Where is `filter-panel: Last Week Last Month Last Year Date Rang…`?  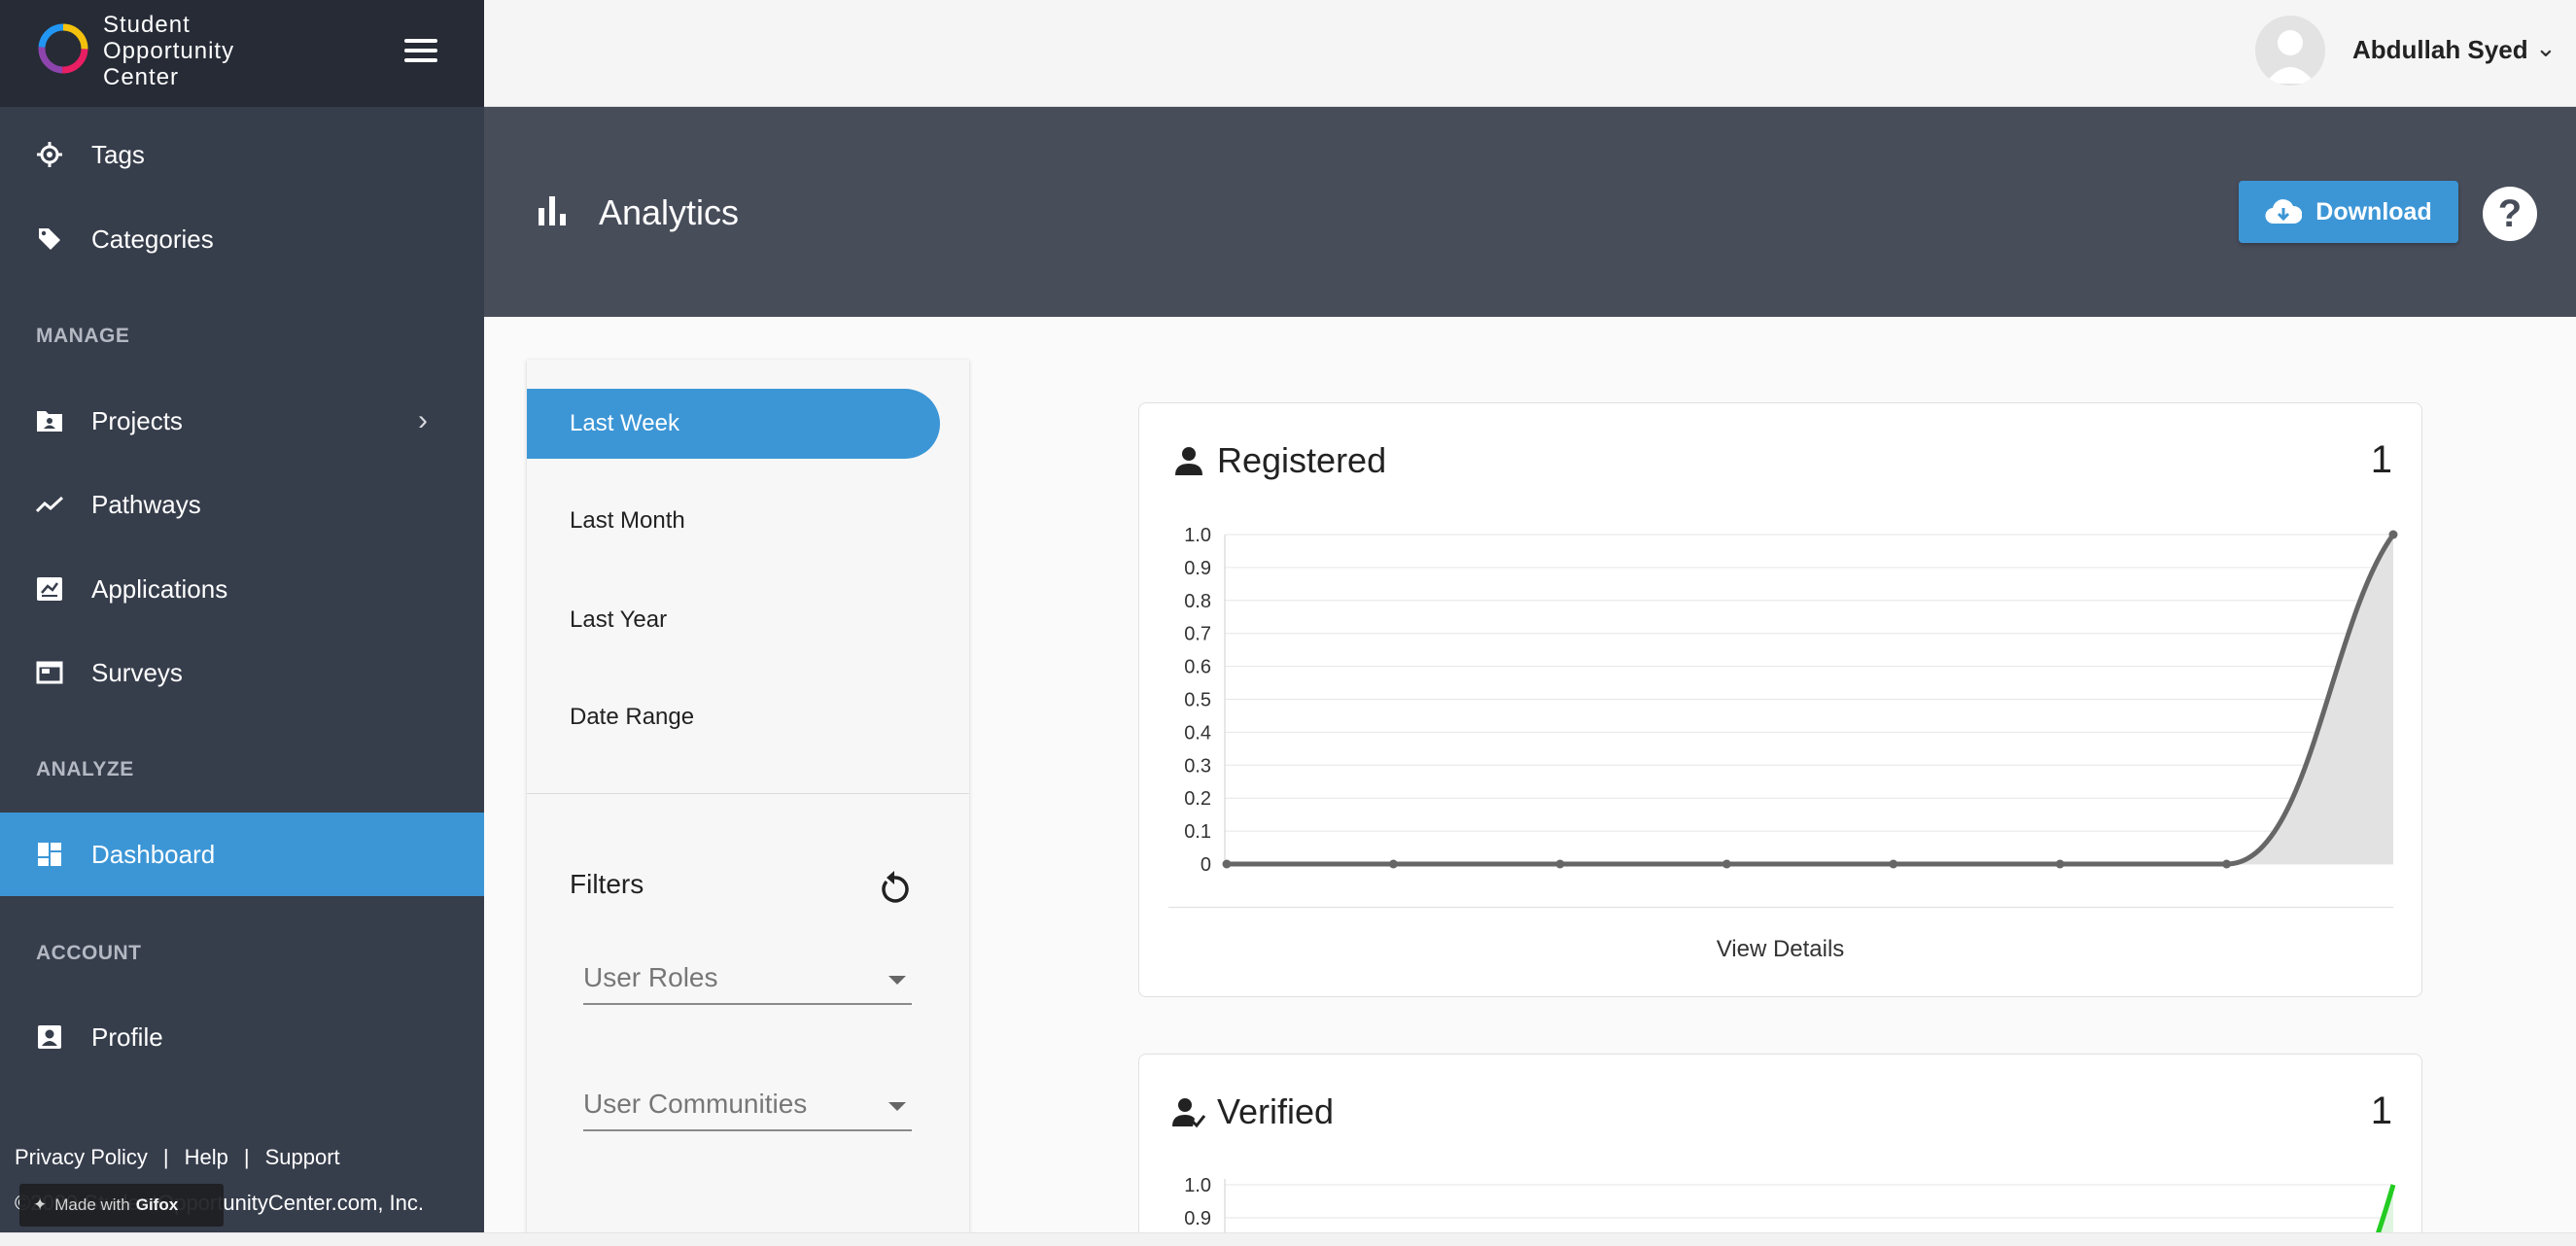
filter-panel: Last Week Last Month Last Year Date Rang… is located at coordinates (748, 803).